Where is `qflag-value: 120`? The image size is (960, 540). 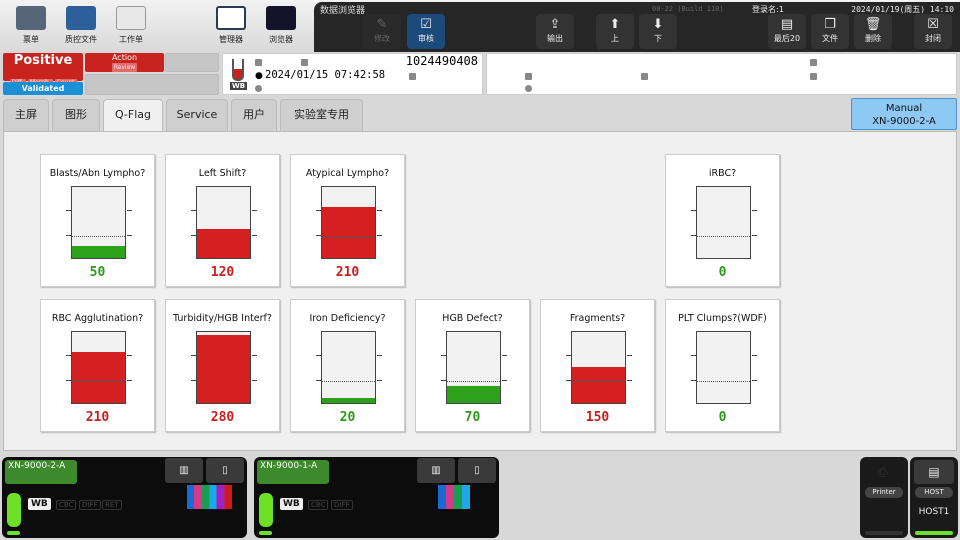 qflag-value: 120 is located at coordinates (222, 272).